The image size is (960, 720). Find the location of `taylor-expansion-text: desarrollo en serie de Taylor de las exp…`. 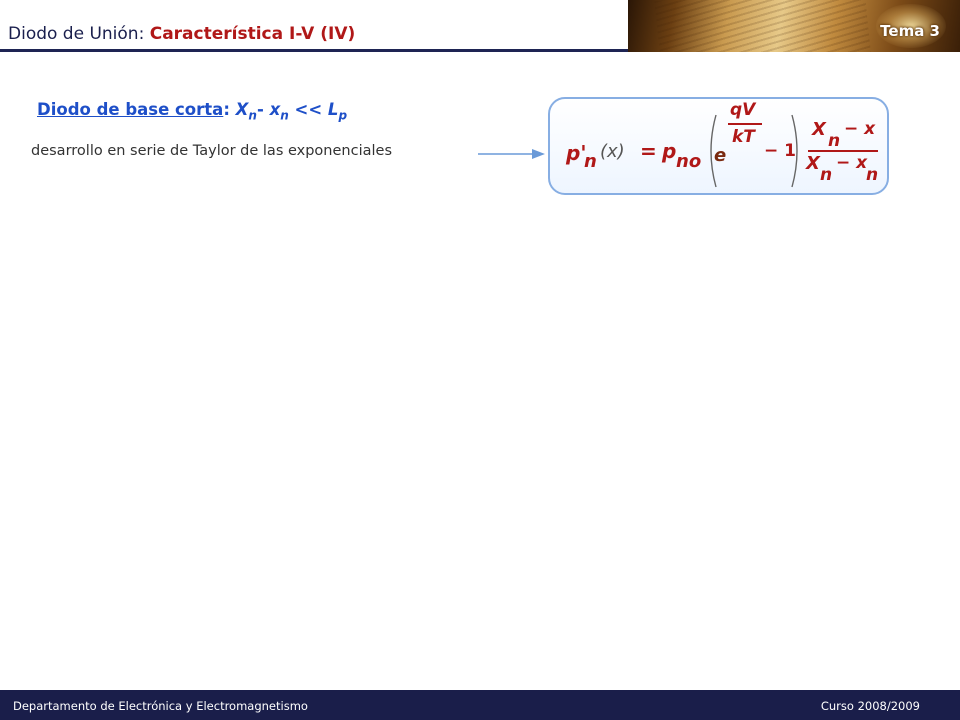

taylor-expansion-text: desarrollo en serie de Taylor de las exp… is located at coordinates (211, 151).